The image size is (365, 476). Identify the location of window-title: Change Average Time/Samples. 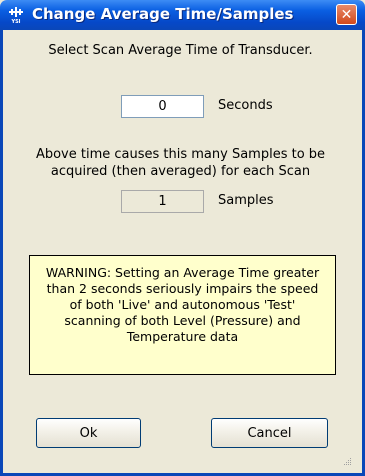
(163, 14).